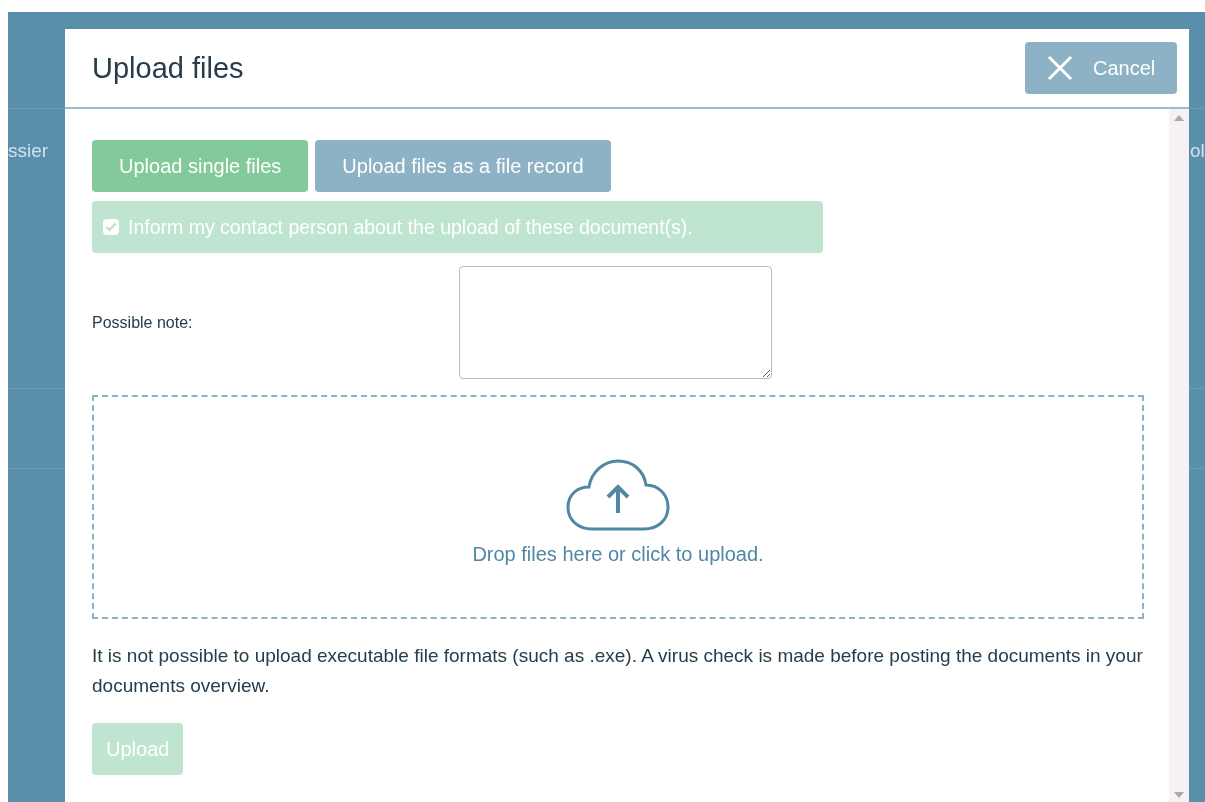  What do you see at coordinates (28, 151) in the screenshot?
I see `background-text: ssier` at bounding box center [28, 151].